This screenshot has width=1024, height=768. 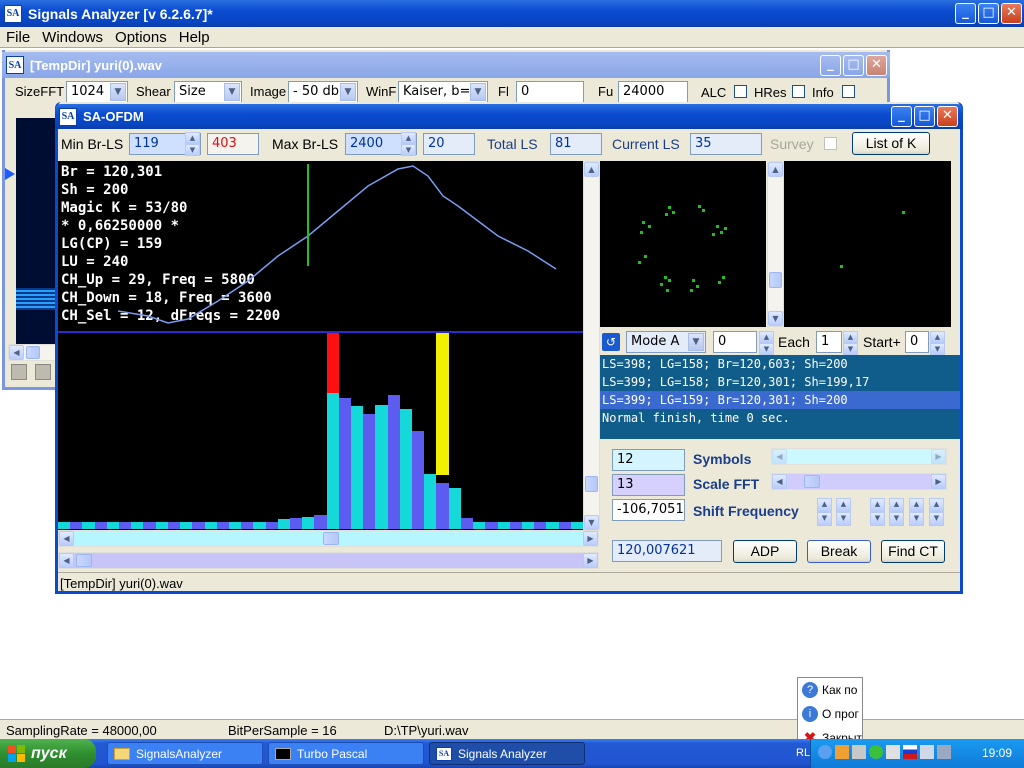 I want to click on menu-options: Options, so click(x=141, y=37).